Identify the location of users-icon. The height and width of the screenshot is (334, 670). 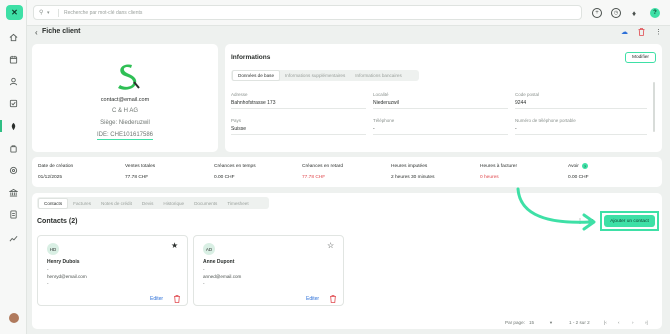
(13, 81).